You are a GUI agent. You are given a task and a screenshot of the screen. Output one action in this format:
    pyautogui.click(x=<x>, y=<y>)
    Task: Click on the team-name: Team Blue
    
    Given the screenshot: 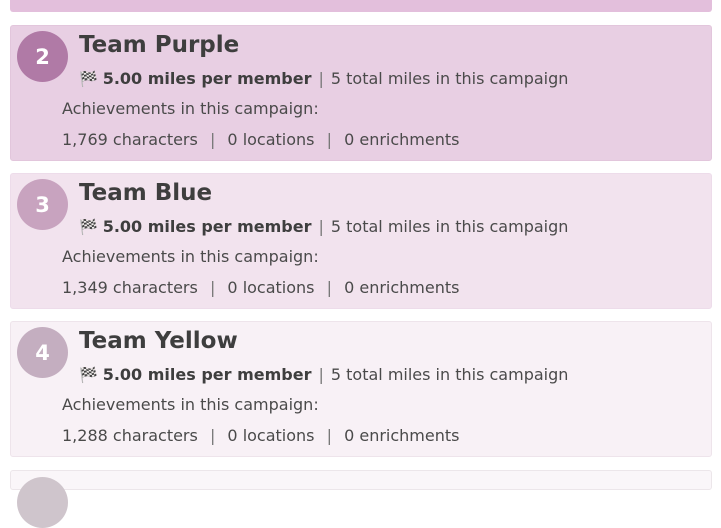 What is the action you would take?
    pyautogui.click(x=146, y=193)
    